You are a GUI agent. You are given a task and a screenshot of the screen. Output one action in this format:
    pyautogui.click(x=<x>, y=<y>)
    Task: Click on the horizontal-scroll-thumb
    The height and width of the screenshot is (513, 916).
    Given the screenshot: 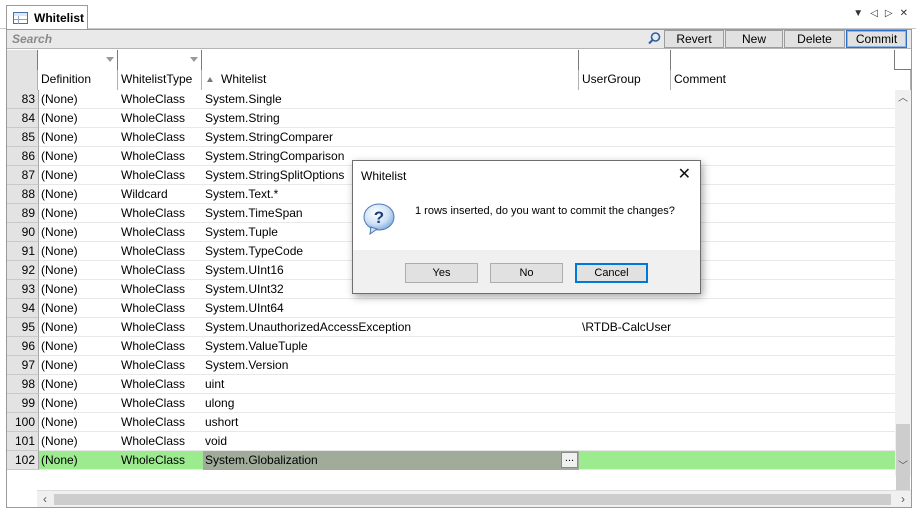 What is the action you would take?
    pyautogui.click(x=472, y=499)
    